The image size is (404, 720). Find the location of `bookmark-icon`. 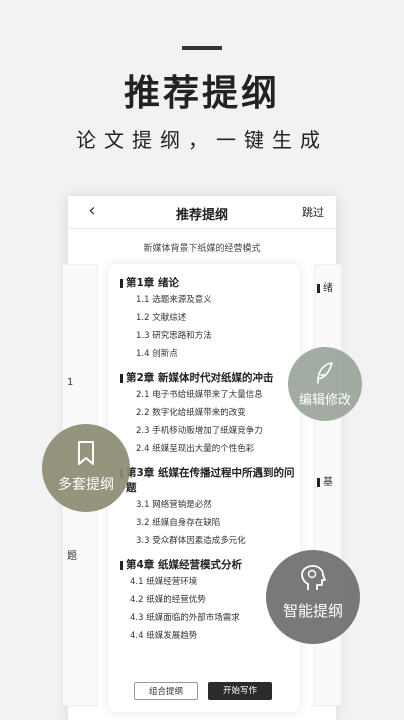

bookmark-icon is located at coordinates (86, 453).